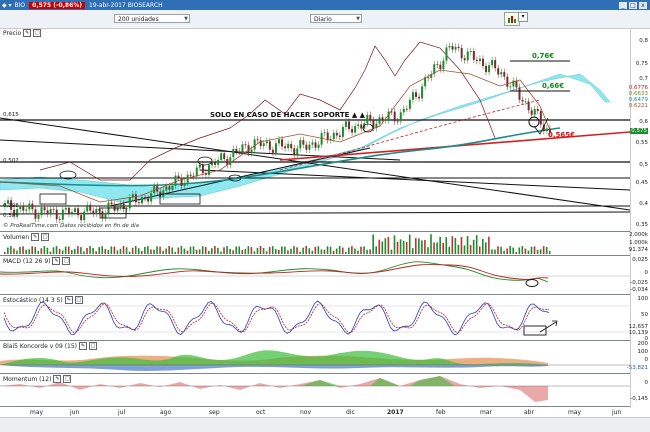  Describe the element at coordinates (11, 115) in the screenshot. I see `level-label: 0,615` at that location.